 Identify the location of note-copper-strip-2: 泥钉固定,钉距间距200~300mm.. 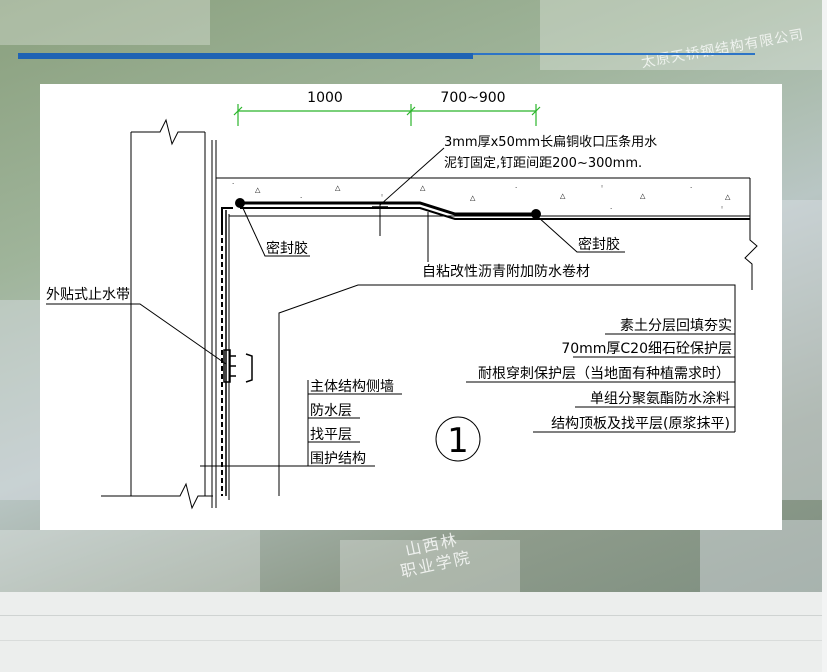
(543, 163).